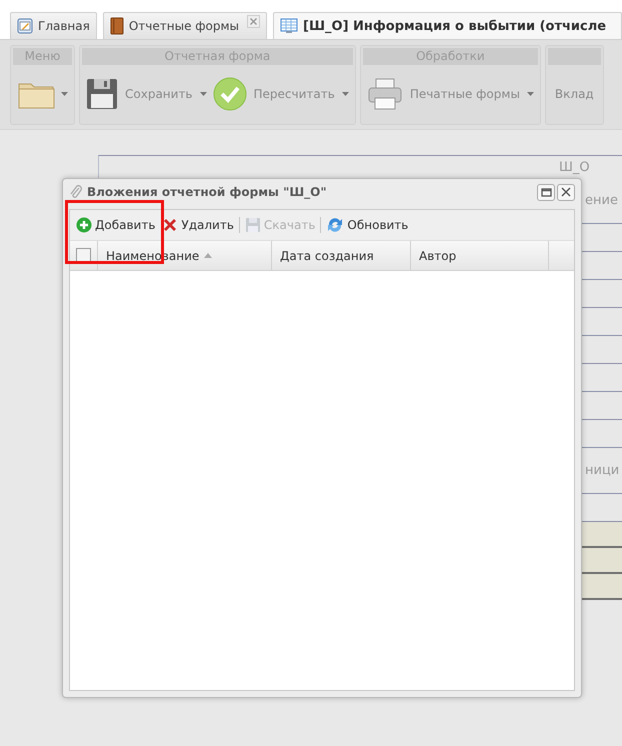 This screenshot has height=746, width=622. Describe the element at coordinates (208, 255) in the screenshot. I see `sort-icon` at that location.